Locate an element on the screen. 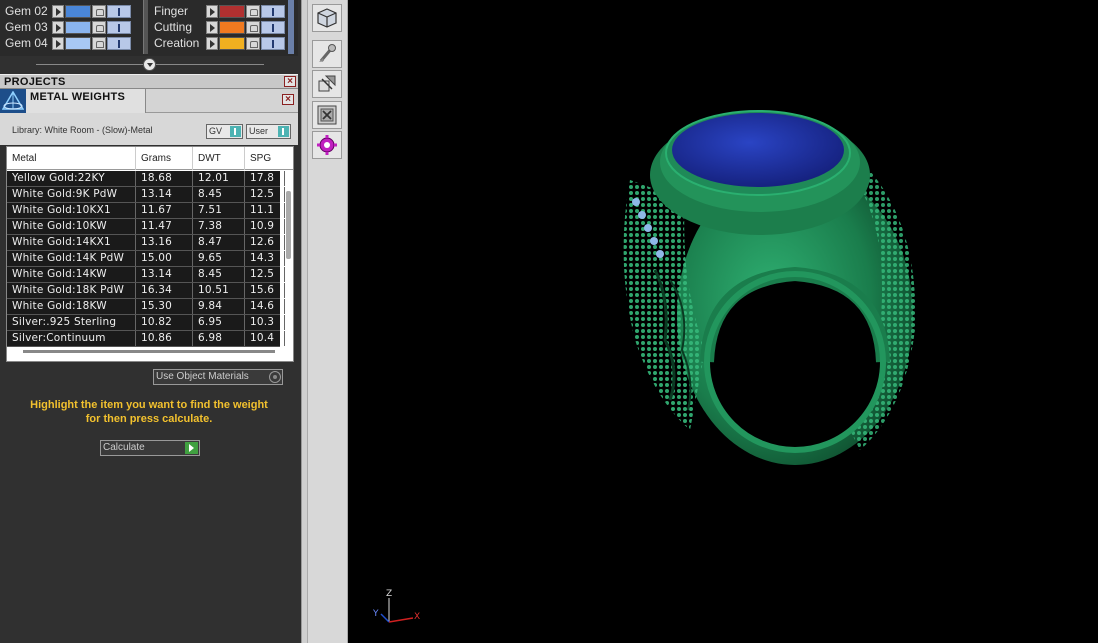  table-row: White Gold:18K PdW 16.34 10.51 15.6 is located at coordinates (146, 291).